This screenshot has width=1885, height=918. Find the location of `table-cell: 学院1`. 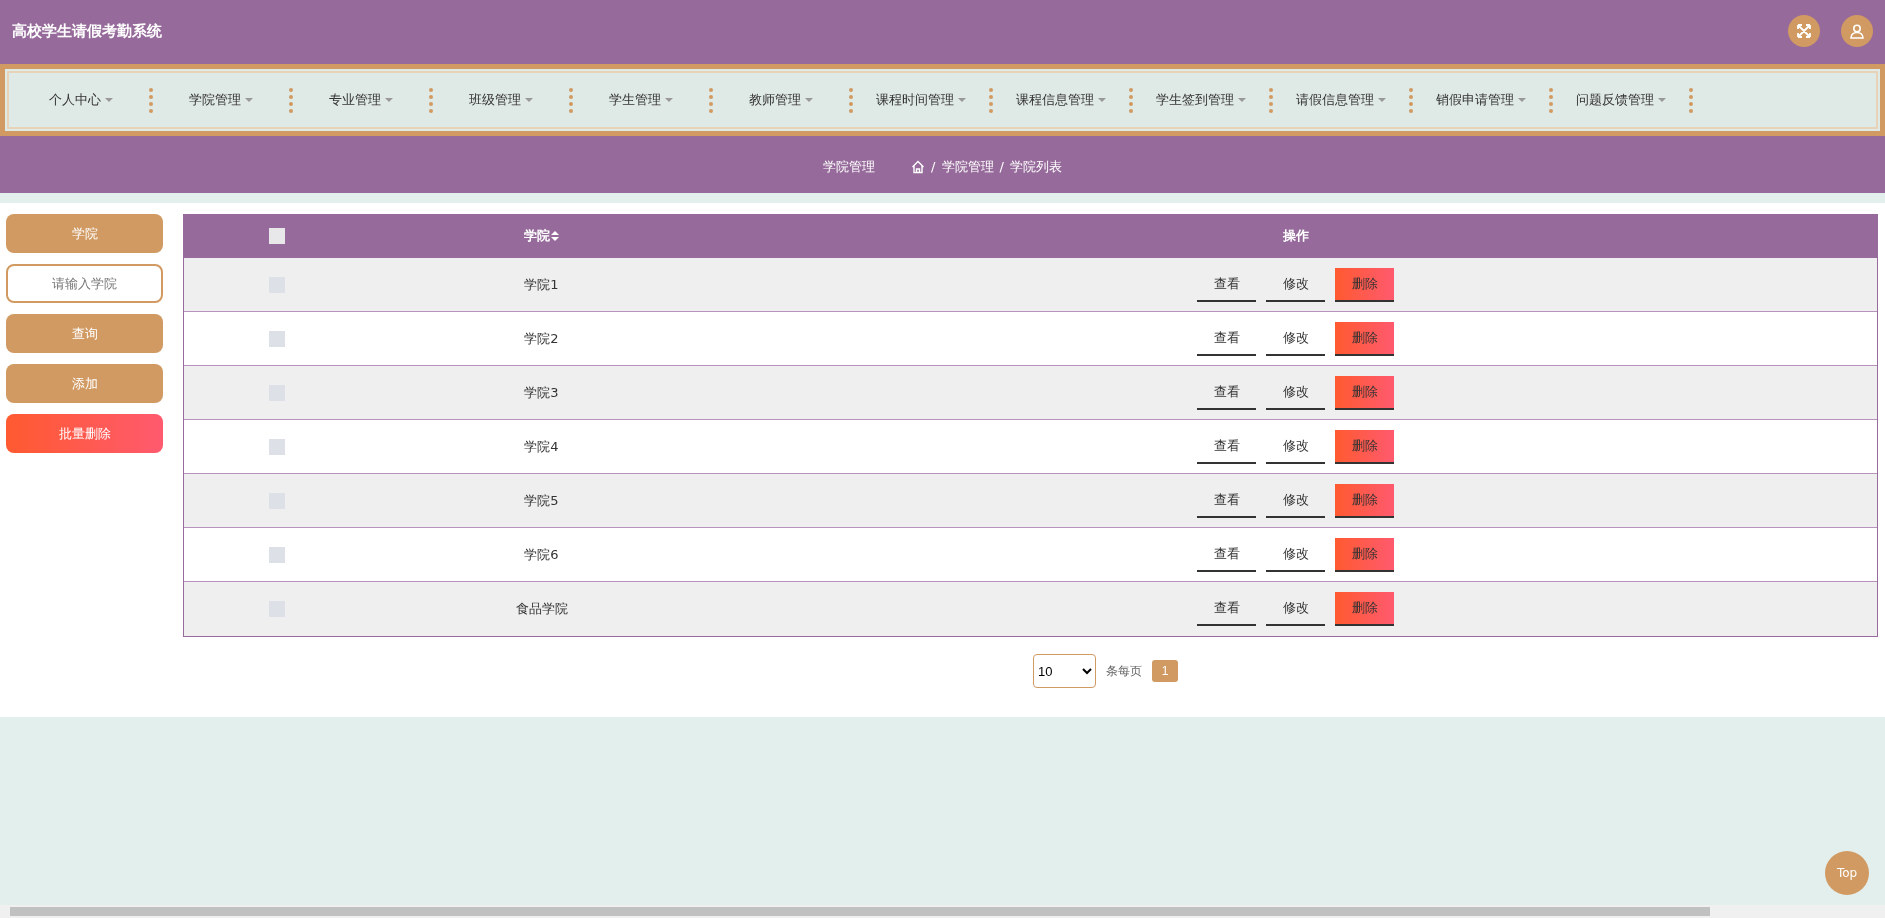

table-cell: 学院1 is located at coordinates (541, 284).